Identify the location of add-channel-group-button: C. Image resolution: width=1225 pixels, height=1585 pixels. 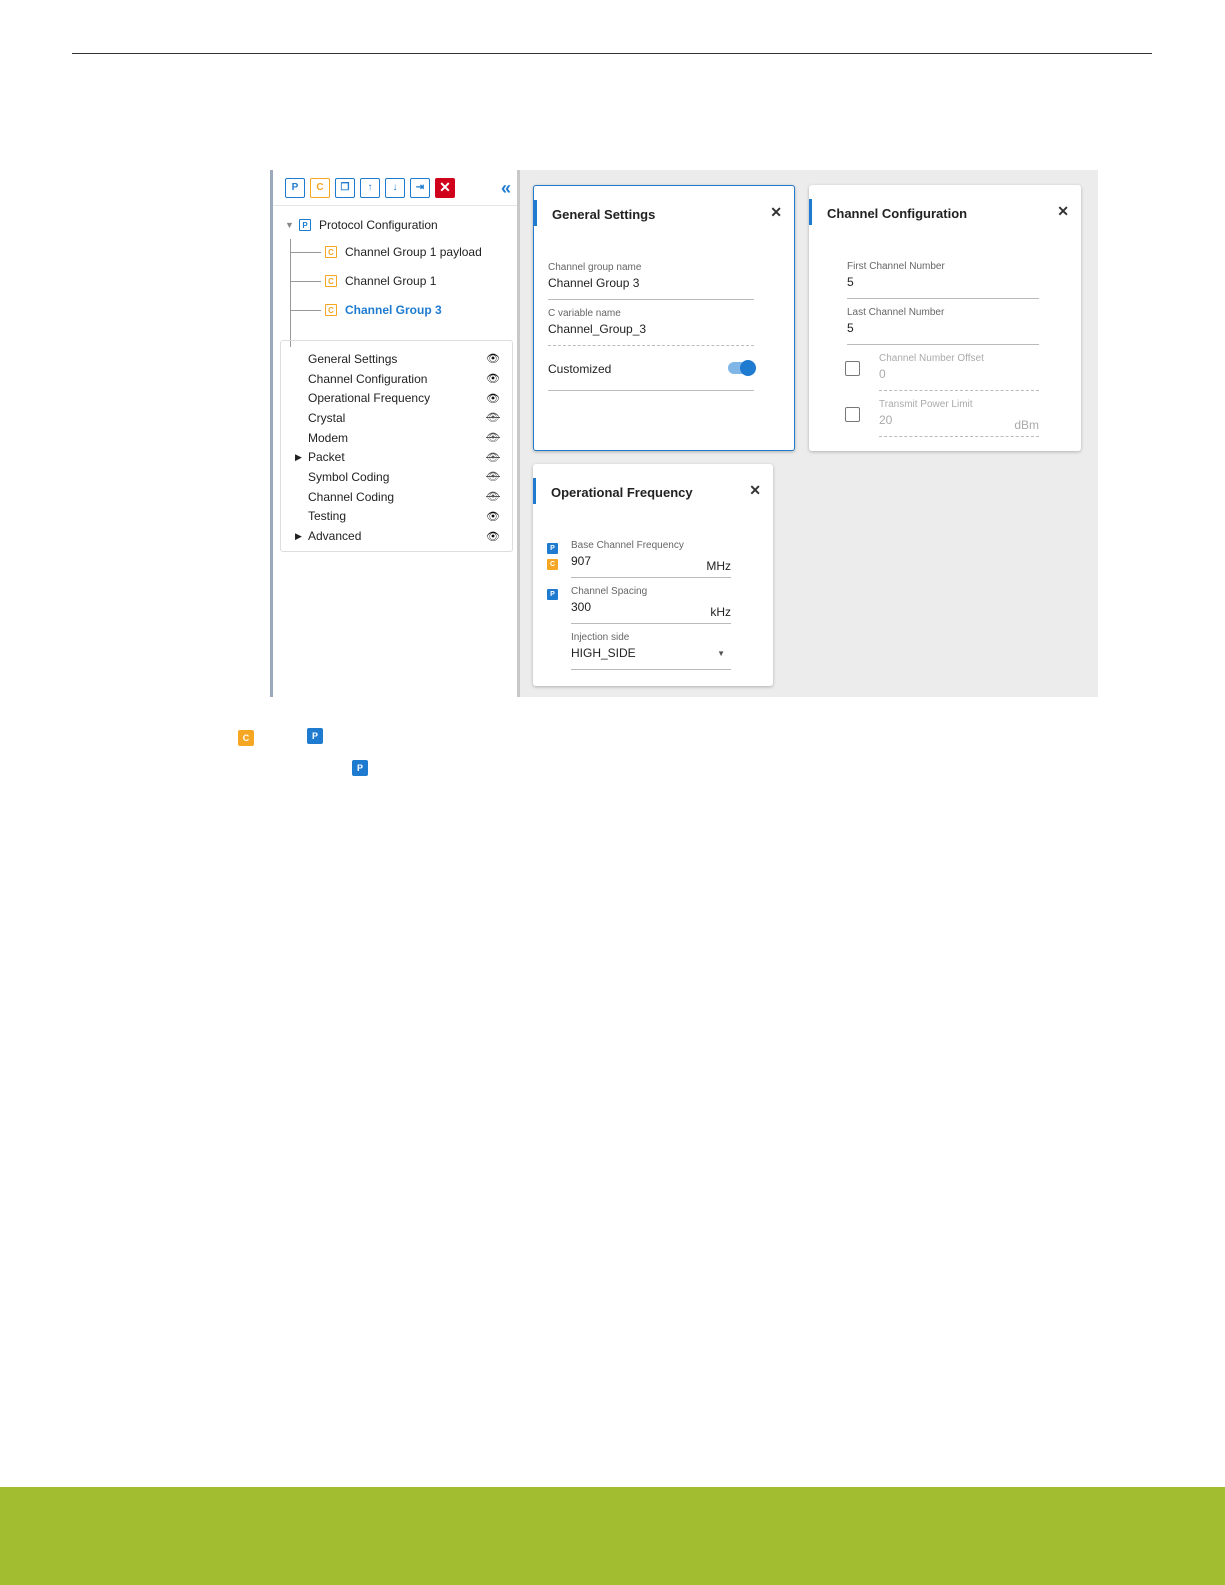
(320, 187).